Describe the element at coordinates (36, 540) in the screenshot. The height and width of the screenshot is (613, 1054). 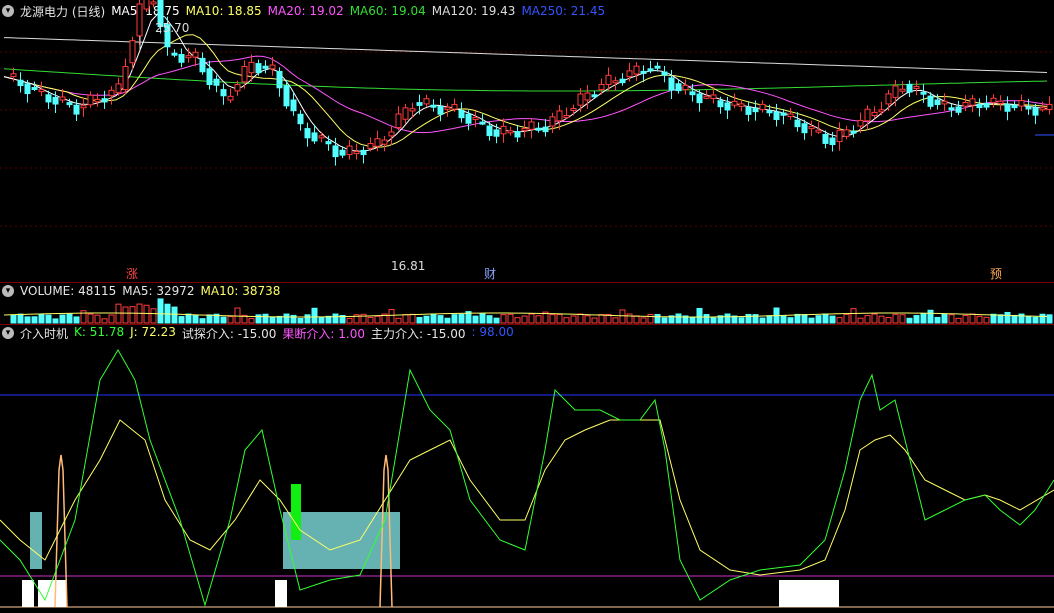
I see `trial-entry-block` at that location.